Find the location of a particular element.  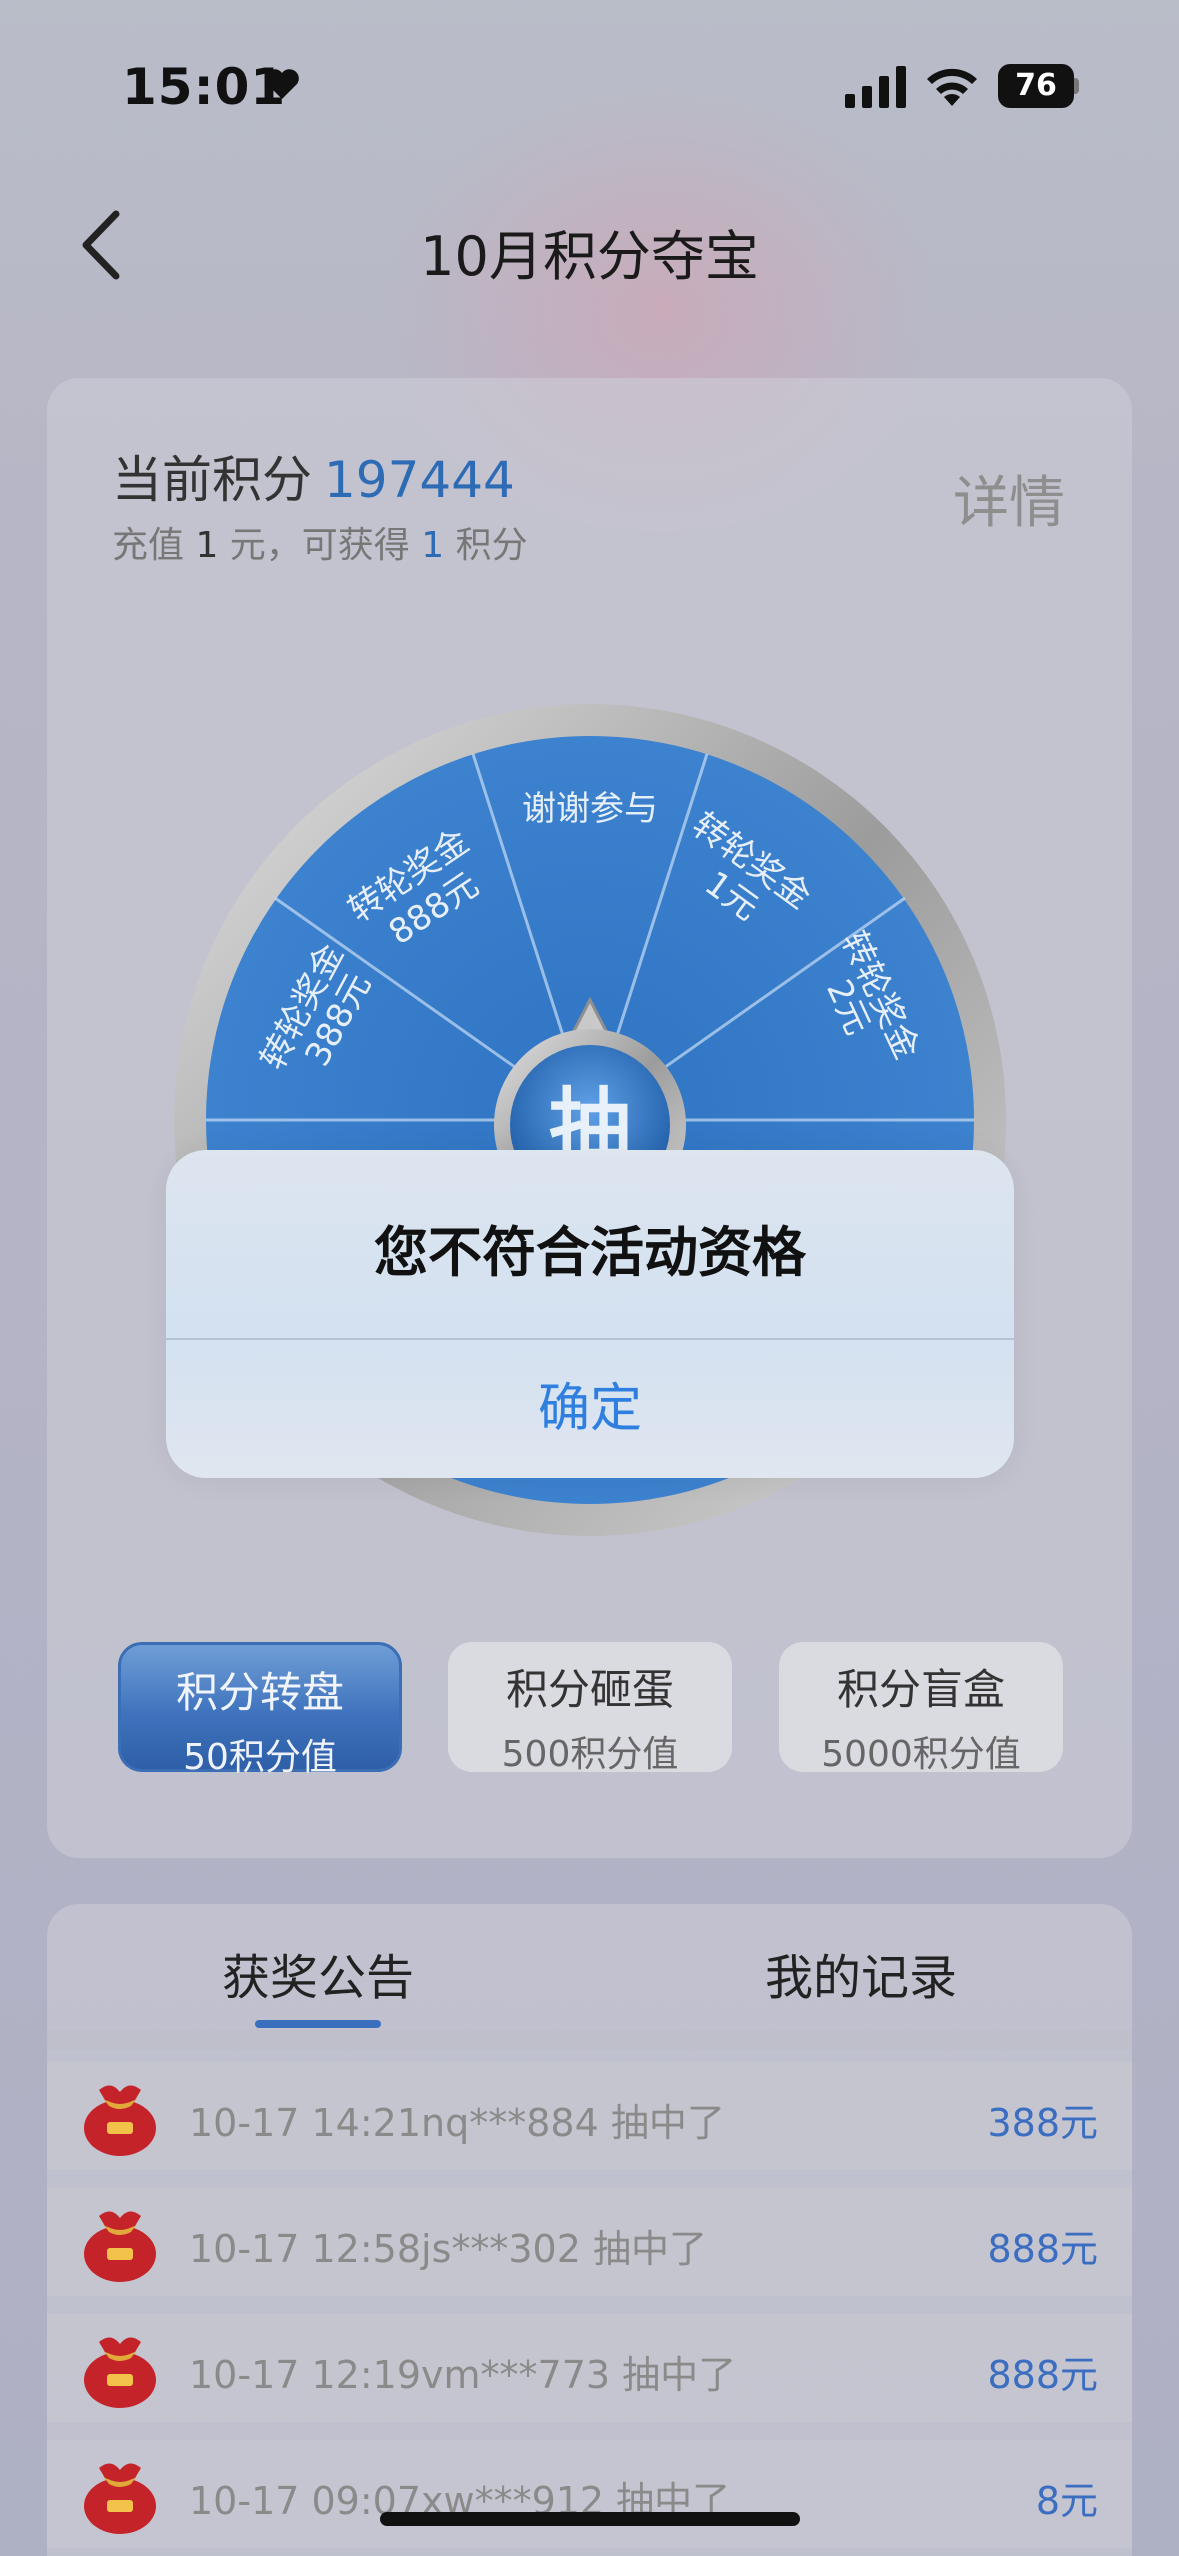

detail-link: 详情 is located at coordinates (1009, 498).